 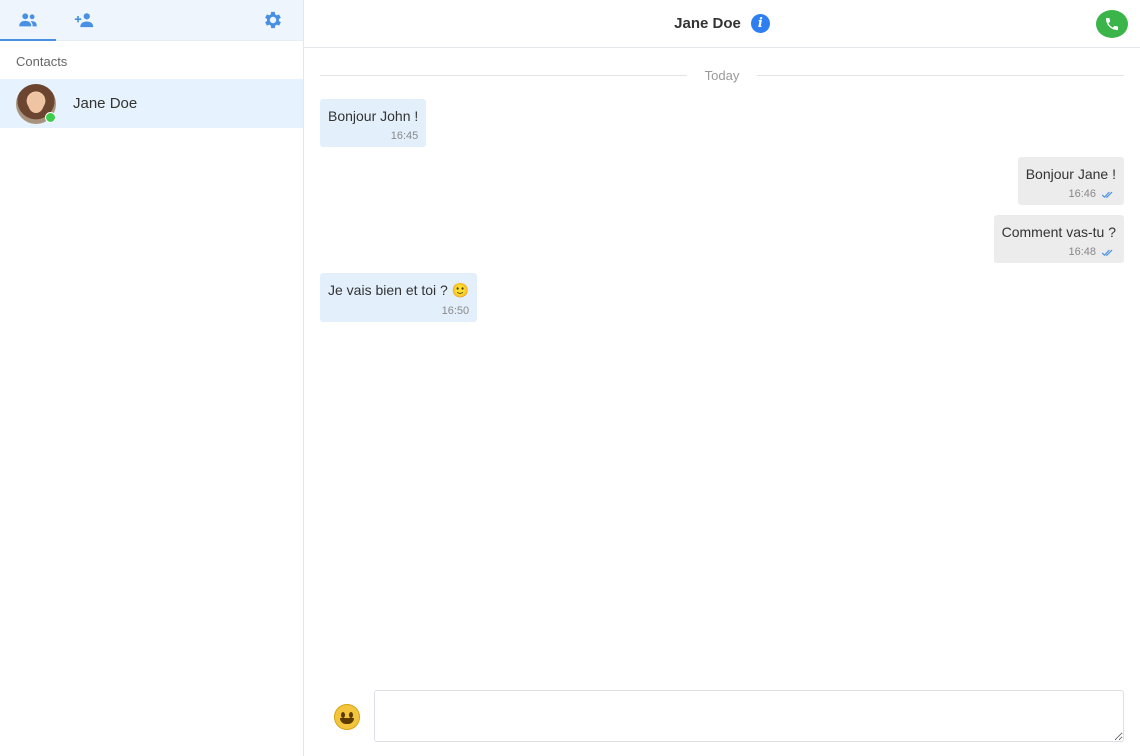 I want to click on settings-button, so click(x=273, y=20).